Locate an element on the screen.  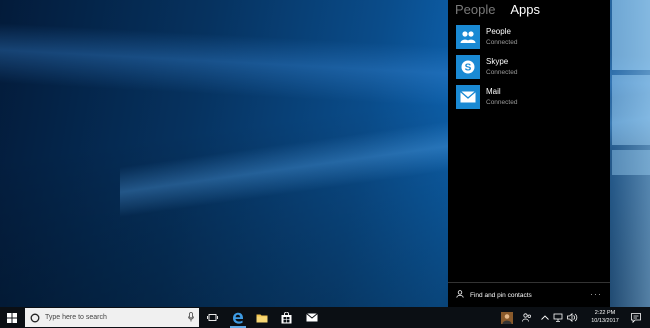
taskbar: Type here to search 2:22 PM 10/13/2017 is located at coordinates (325, 317).